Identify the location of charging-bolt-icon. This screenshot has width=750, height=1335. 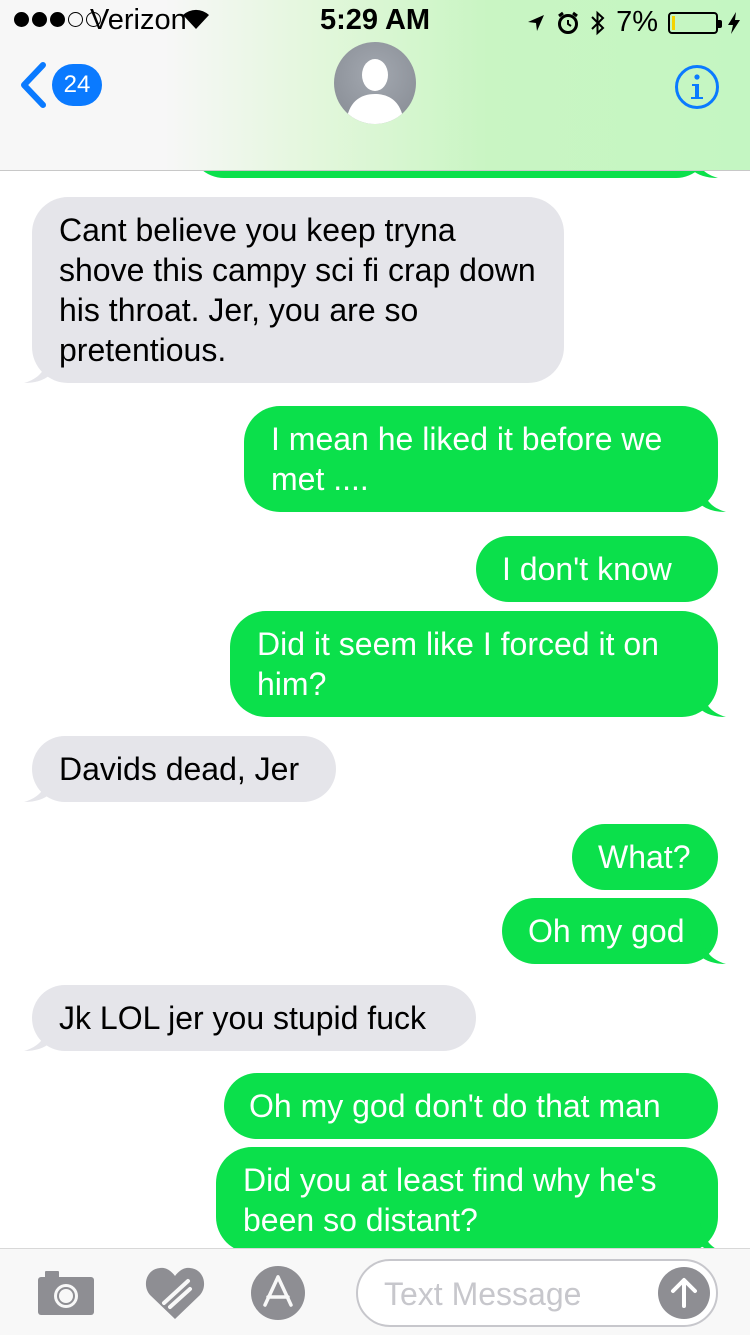
(734, 22).